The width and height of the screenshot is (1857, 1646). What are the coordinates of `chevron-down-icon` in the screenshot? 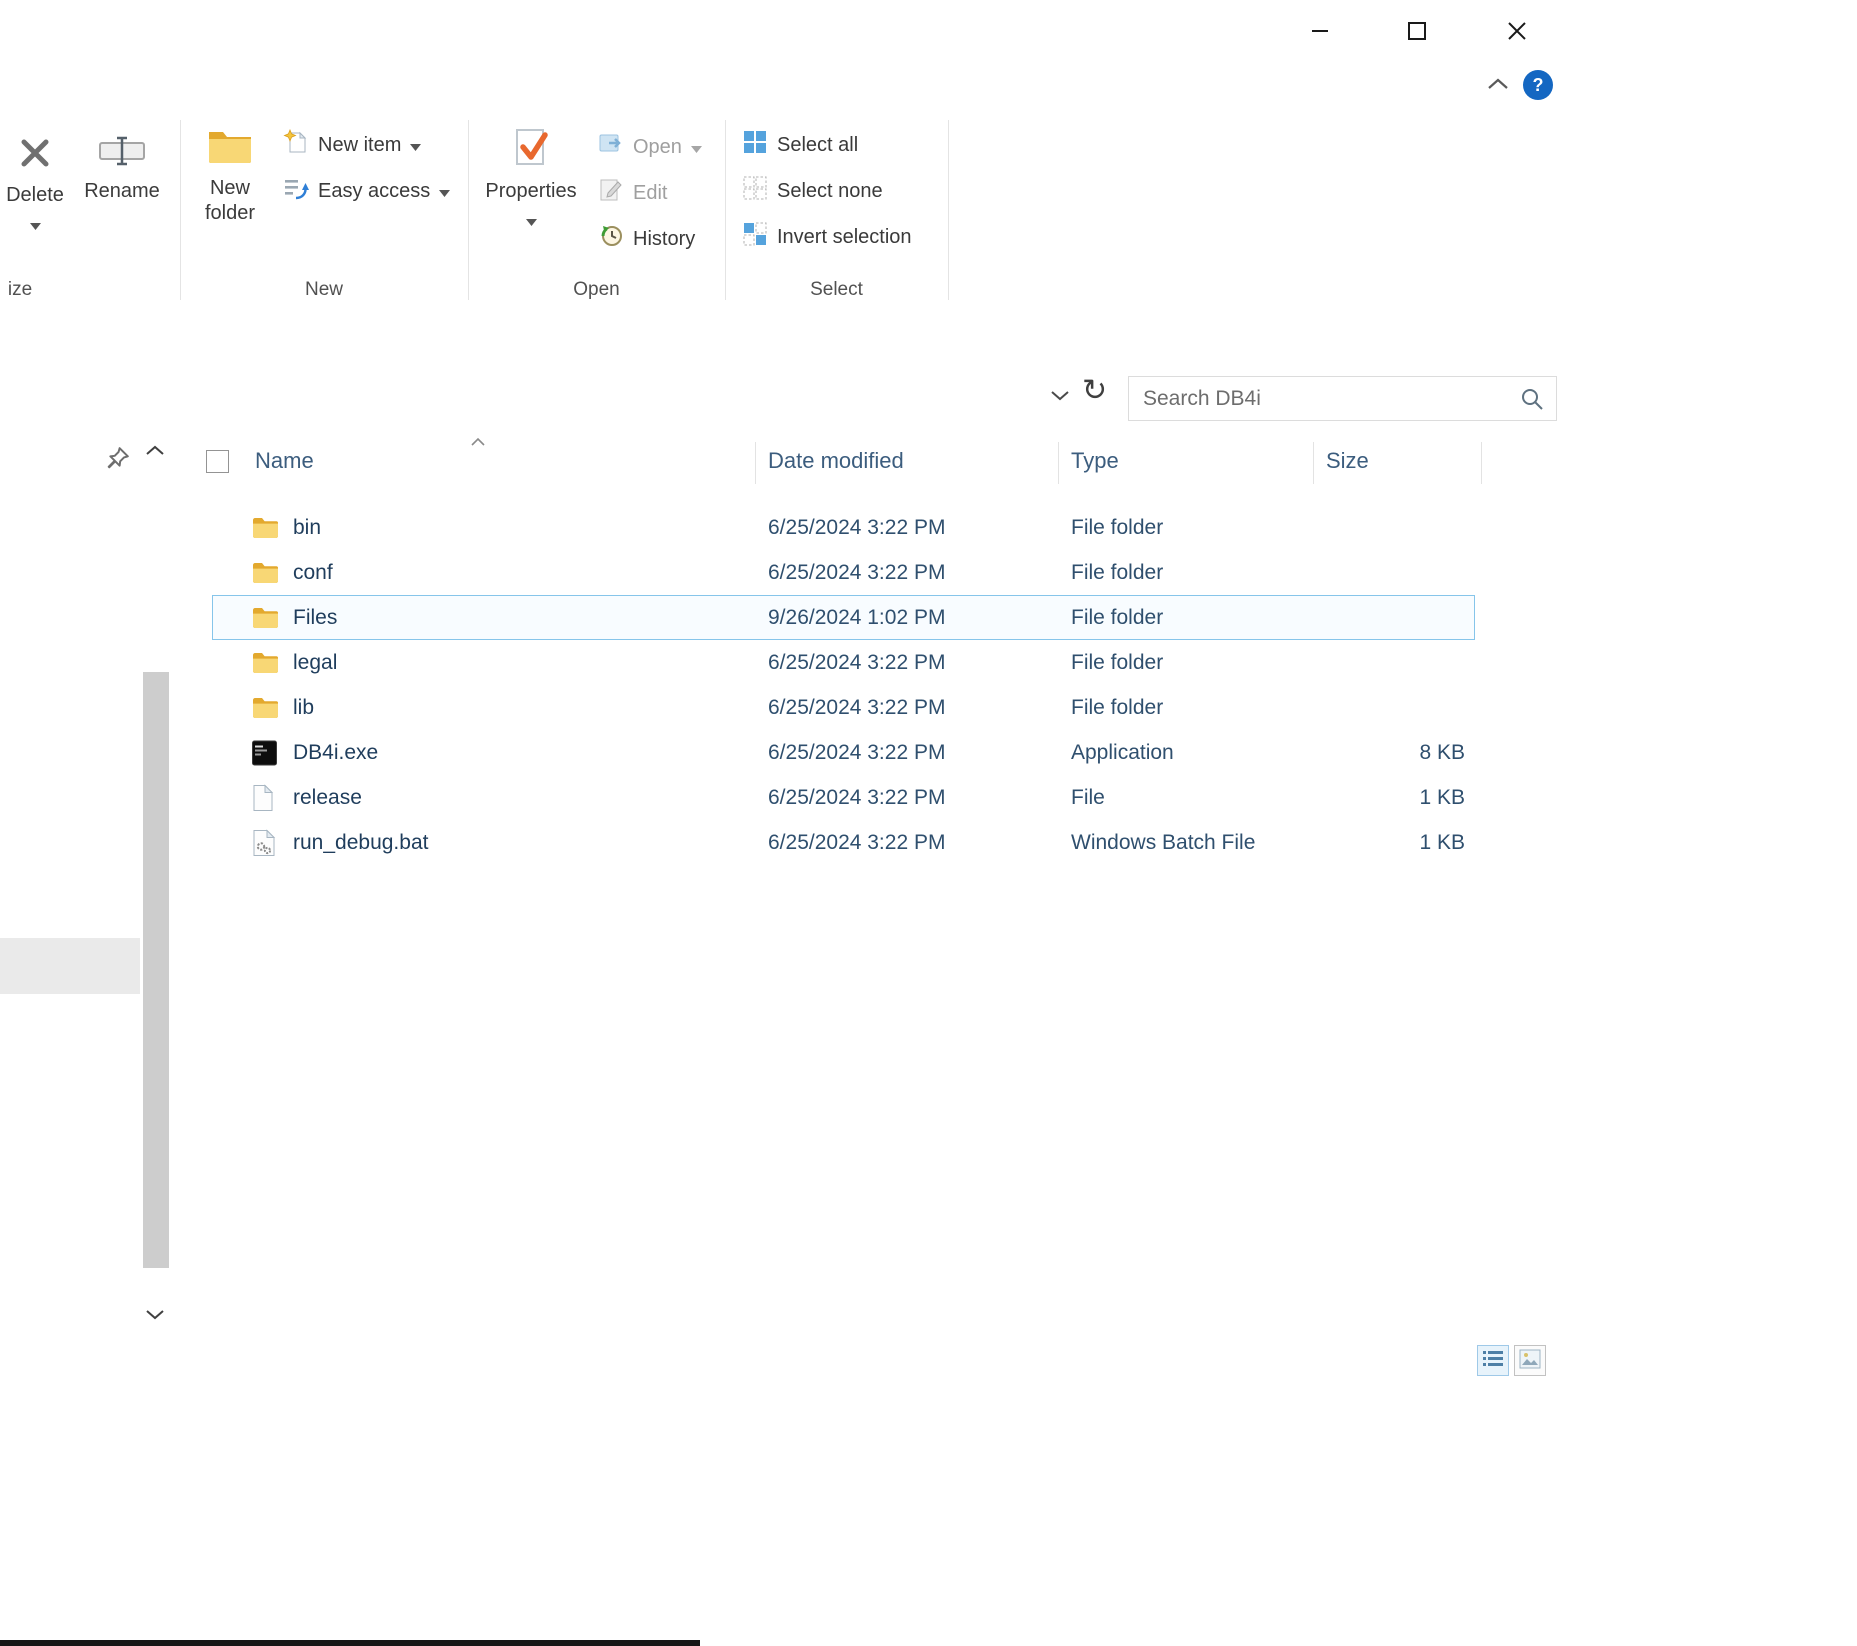 It's located at (155, 1315).